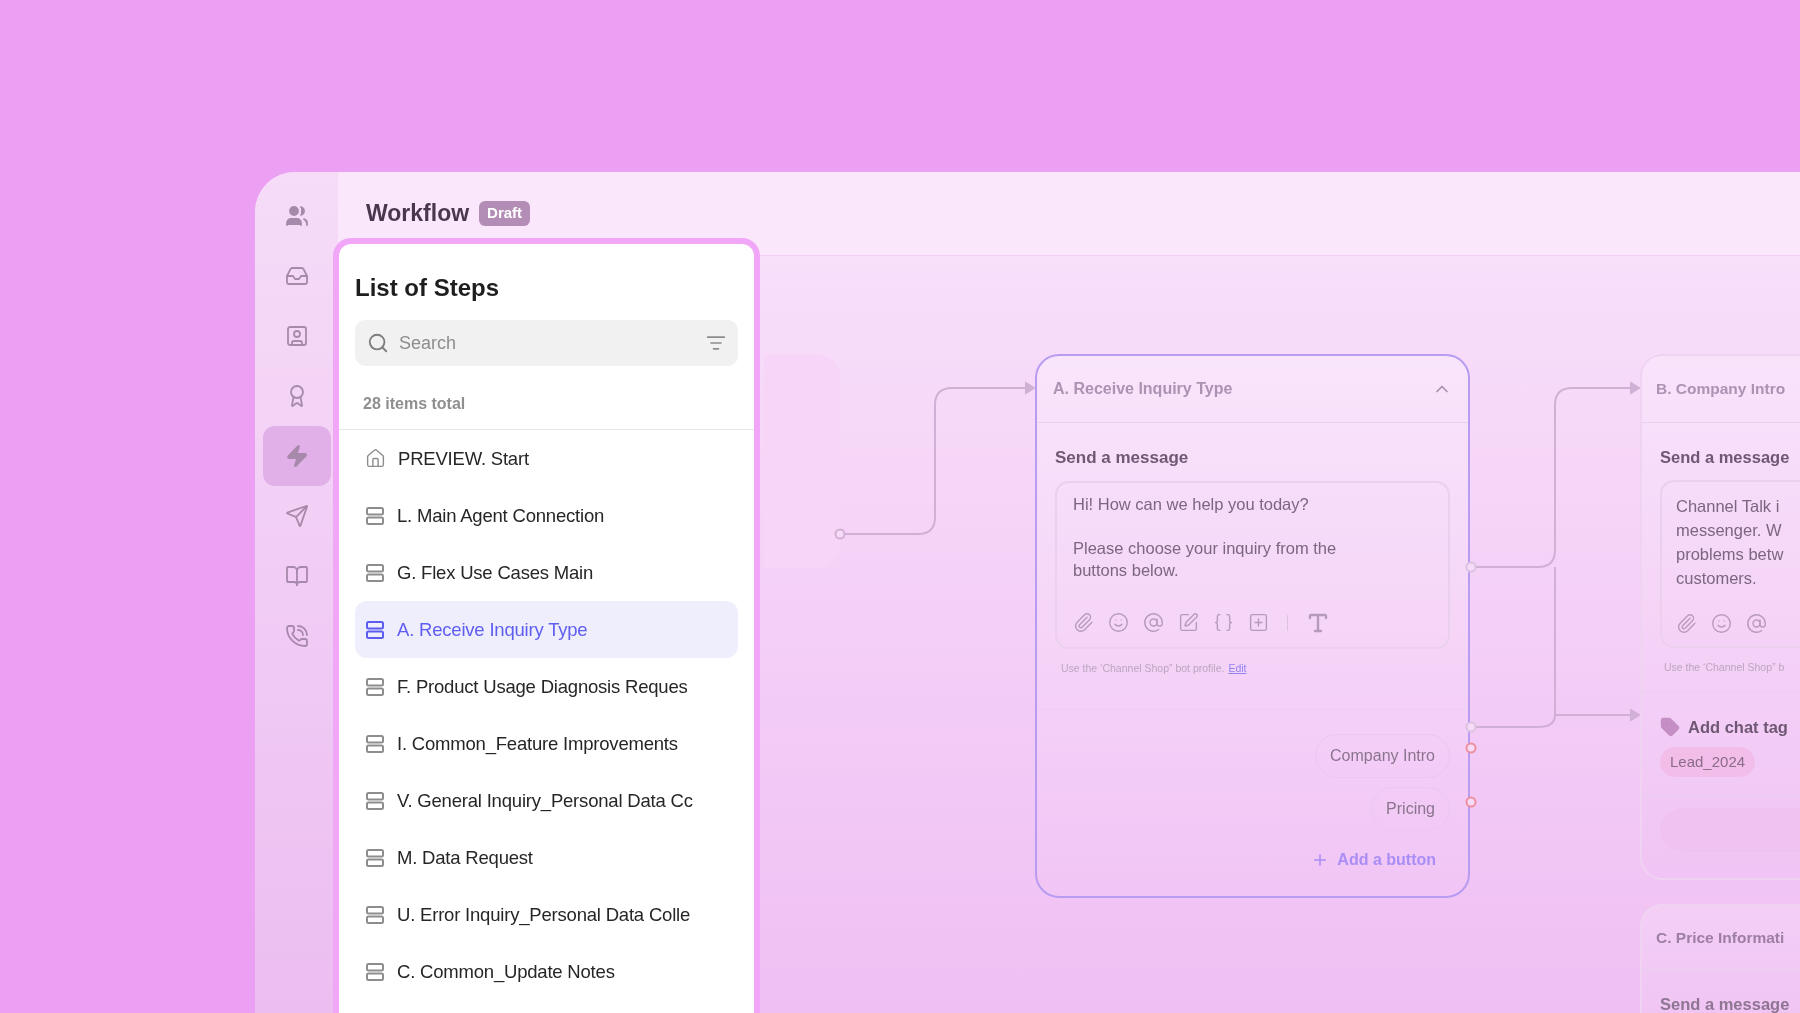 This screenshot has width=1800, height=1013. Describe the element at coordinates (296, 276) in the screenshot. I see `inbox-icon` at that location.